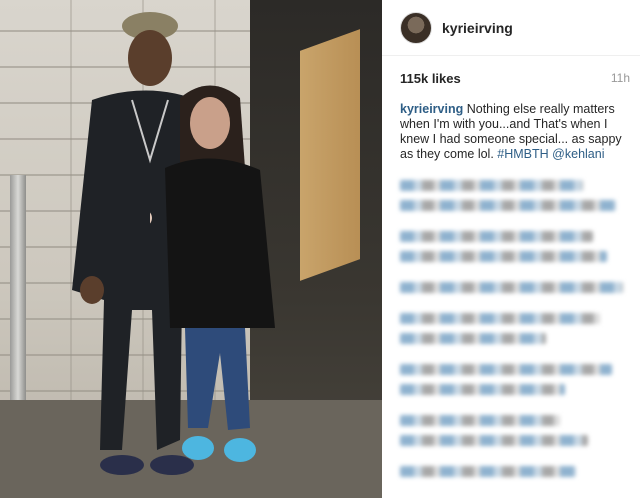  Describe the element at coordinates (511, 78) in the screenshot. I see `likes-row: 115k likes 11h` at that location.